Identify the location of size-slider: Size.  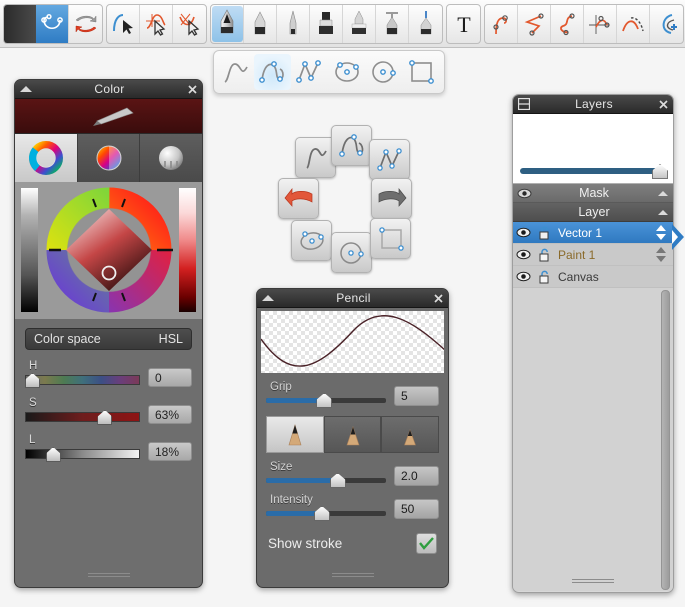
(326, 474).